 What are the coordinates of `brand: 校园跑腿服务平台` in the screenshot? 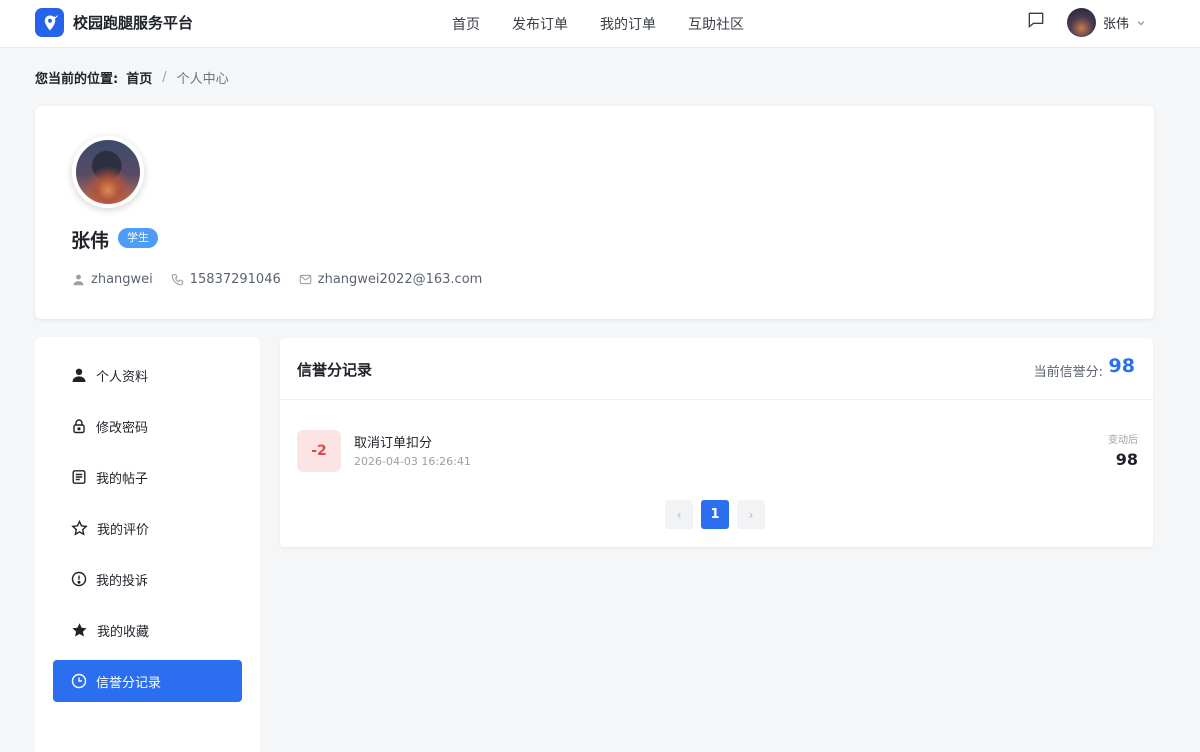 It's located at (114, 22).